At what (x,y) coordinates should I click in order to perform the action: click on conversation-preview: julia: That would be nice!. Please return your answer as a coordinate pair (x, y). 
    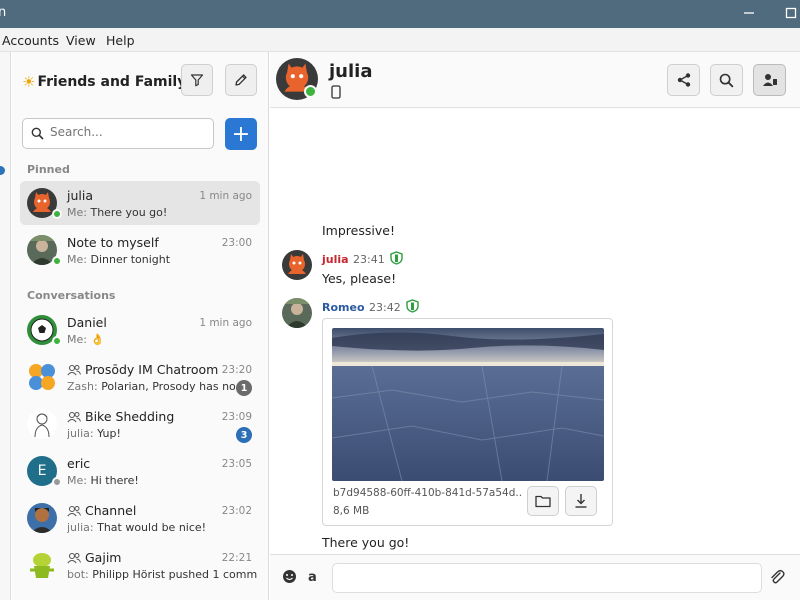
    Looking at the image, I should click on (137, 527).